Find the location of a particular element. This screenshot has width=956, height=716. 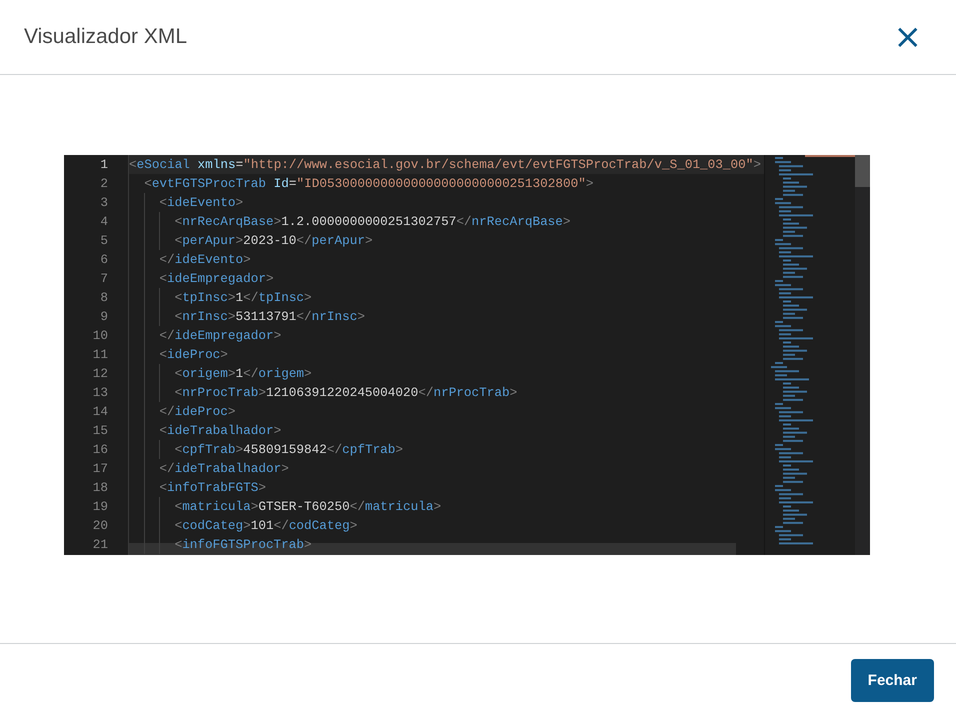

code-line: <infoFGTSProcTrab> is located at coordinates (243, 545).